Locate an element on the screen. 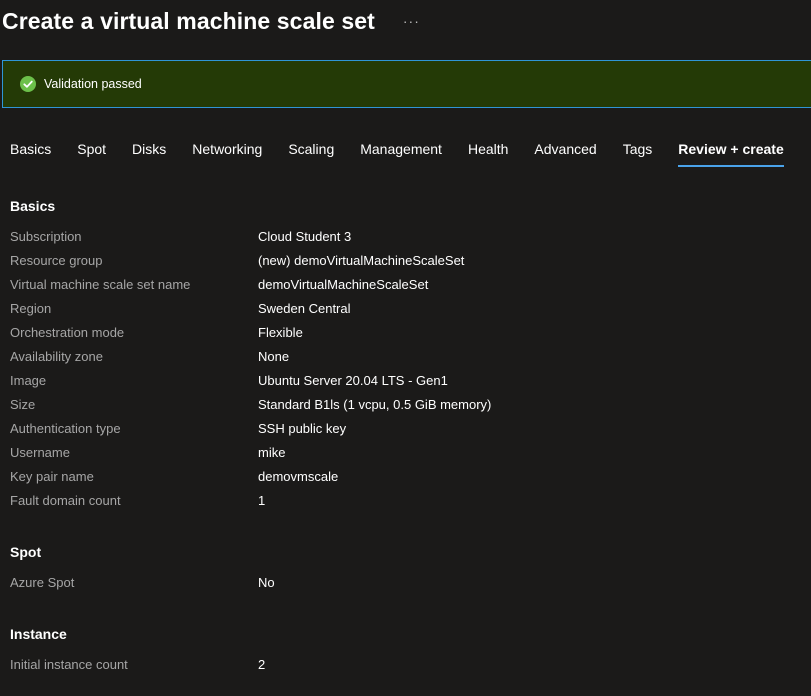 Image resolution: width=811 pixels, height=696 pixels. row-label: Size is located at coordinates (23, 404).